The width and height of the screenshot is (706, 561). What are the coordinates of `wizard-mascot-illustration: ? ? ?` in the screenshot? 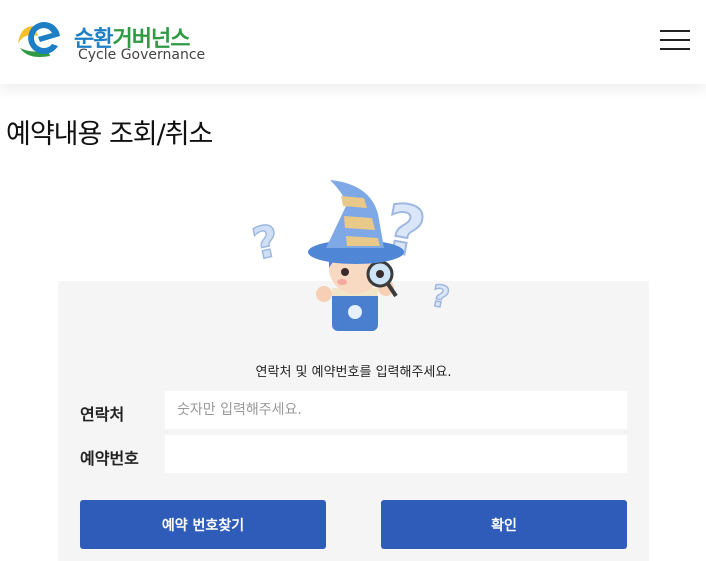 It's located at (361, 253).